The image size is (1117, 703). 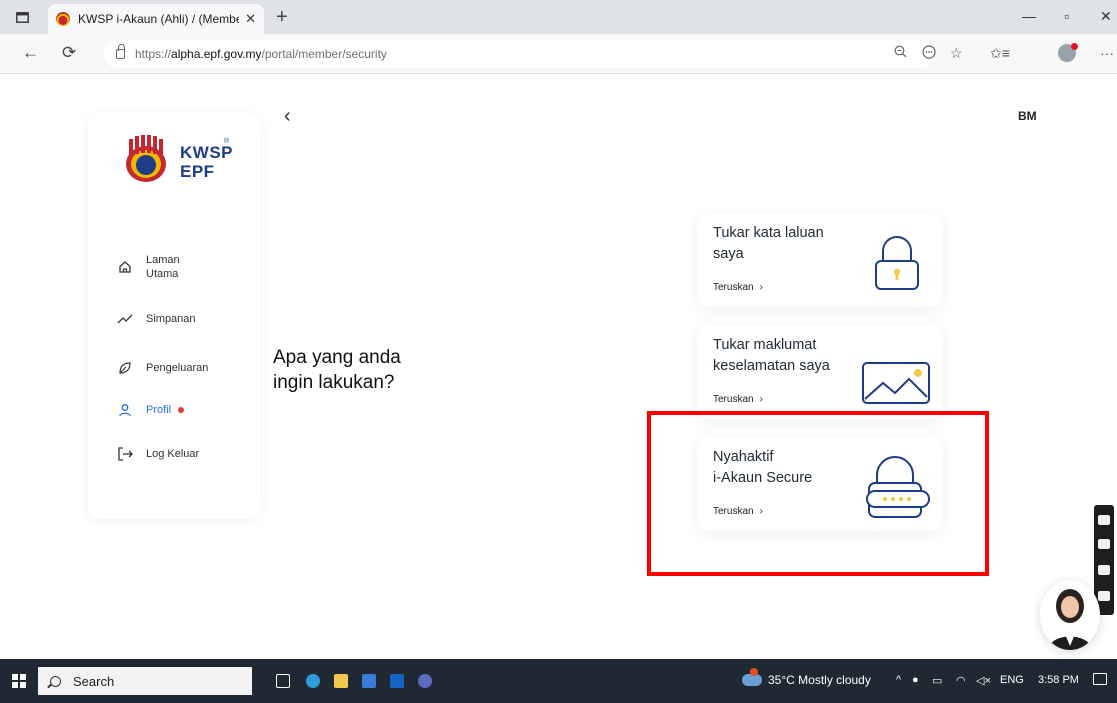 I want to click on restore-icon: ▫, so click(x=1066, y=16).